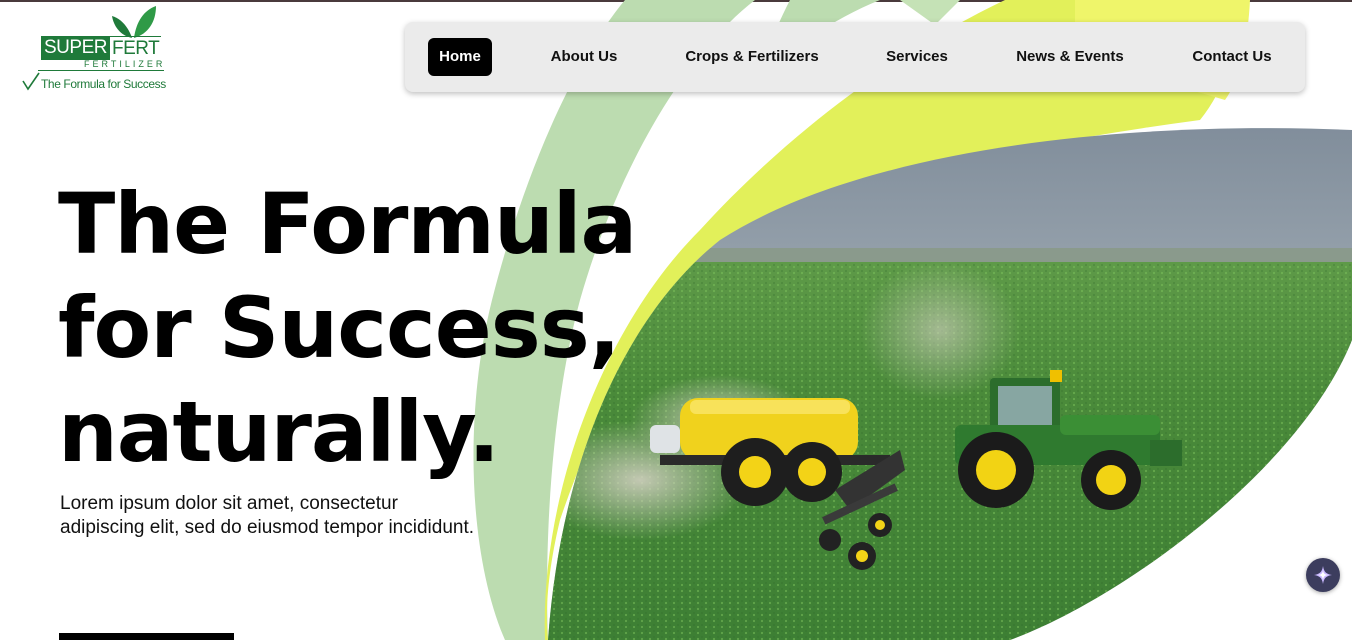 The width and height of the screenshot is (1352, 640). I want to click on hero-title-line: for Success,, so click(339, 328).